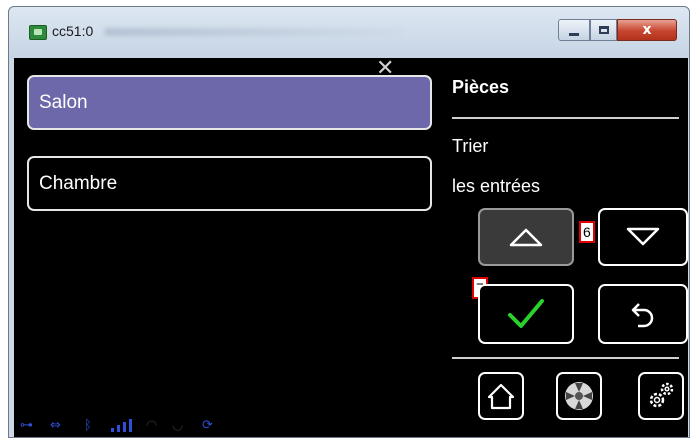 This screenshot has width=699, height=445. What do you see at coordinates (574, 34) in the screenshot?
I see `minimize-icon` at bounding box center [574, 34].